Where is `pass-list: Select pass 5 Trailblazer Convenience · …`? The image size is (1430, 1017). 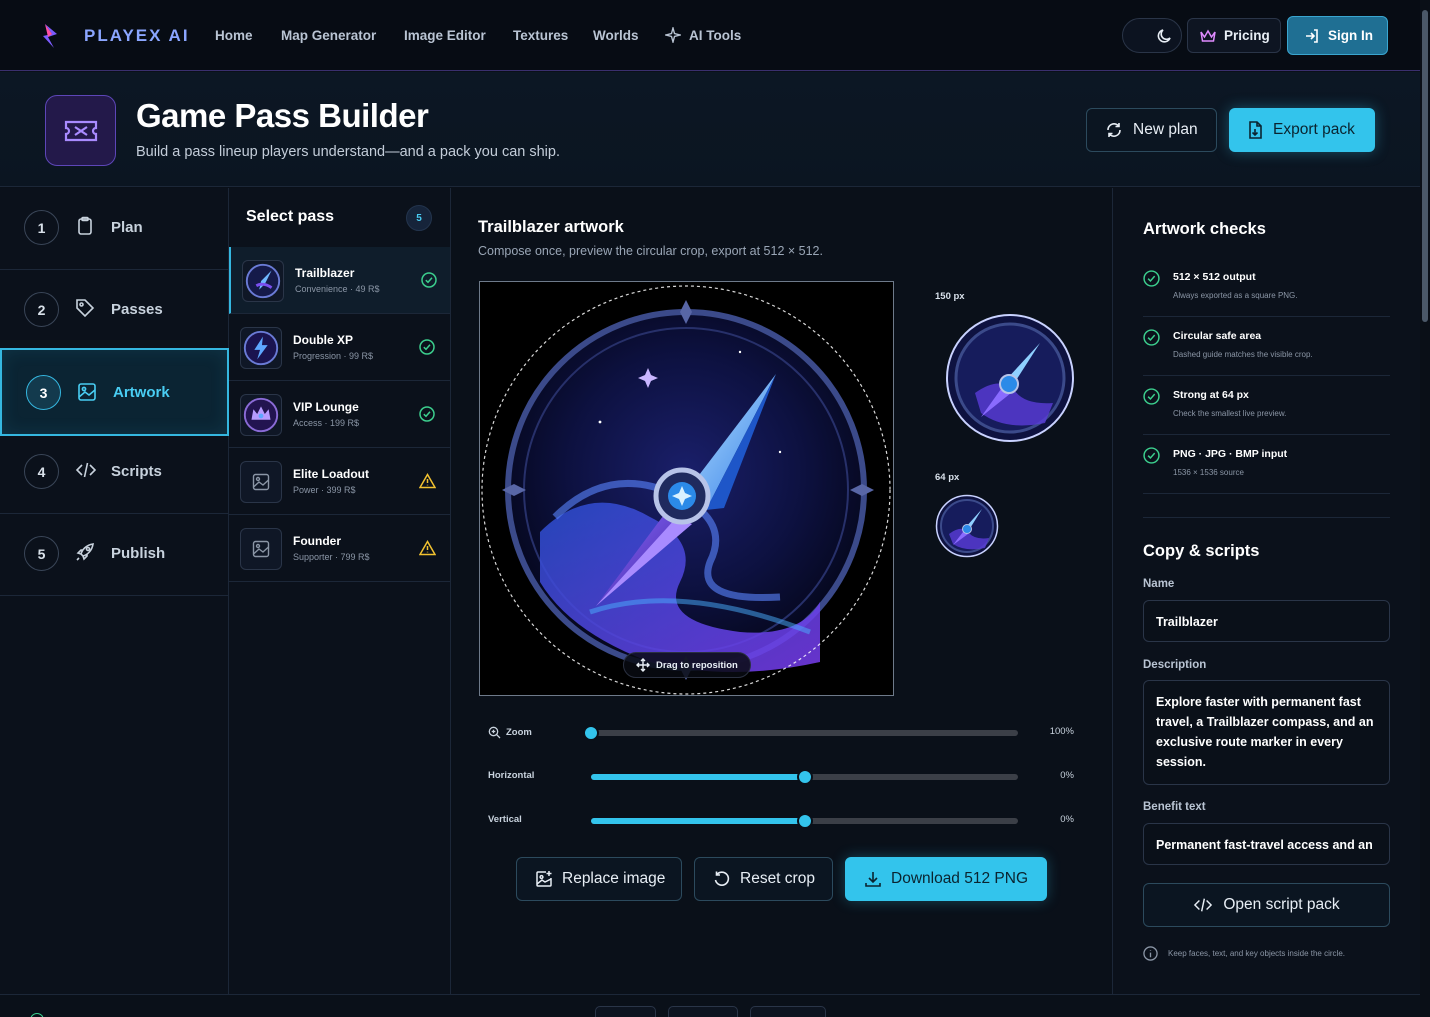 pass-list: Select pass 5 Trailblazer Convenience · … is located at coordinates (340, 591).